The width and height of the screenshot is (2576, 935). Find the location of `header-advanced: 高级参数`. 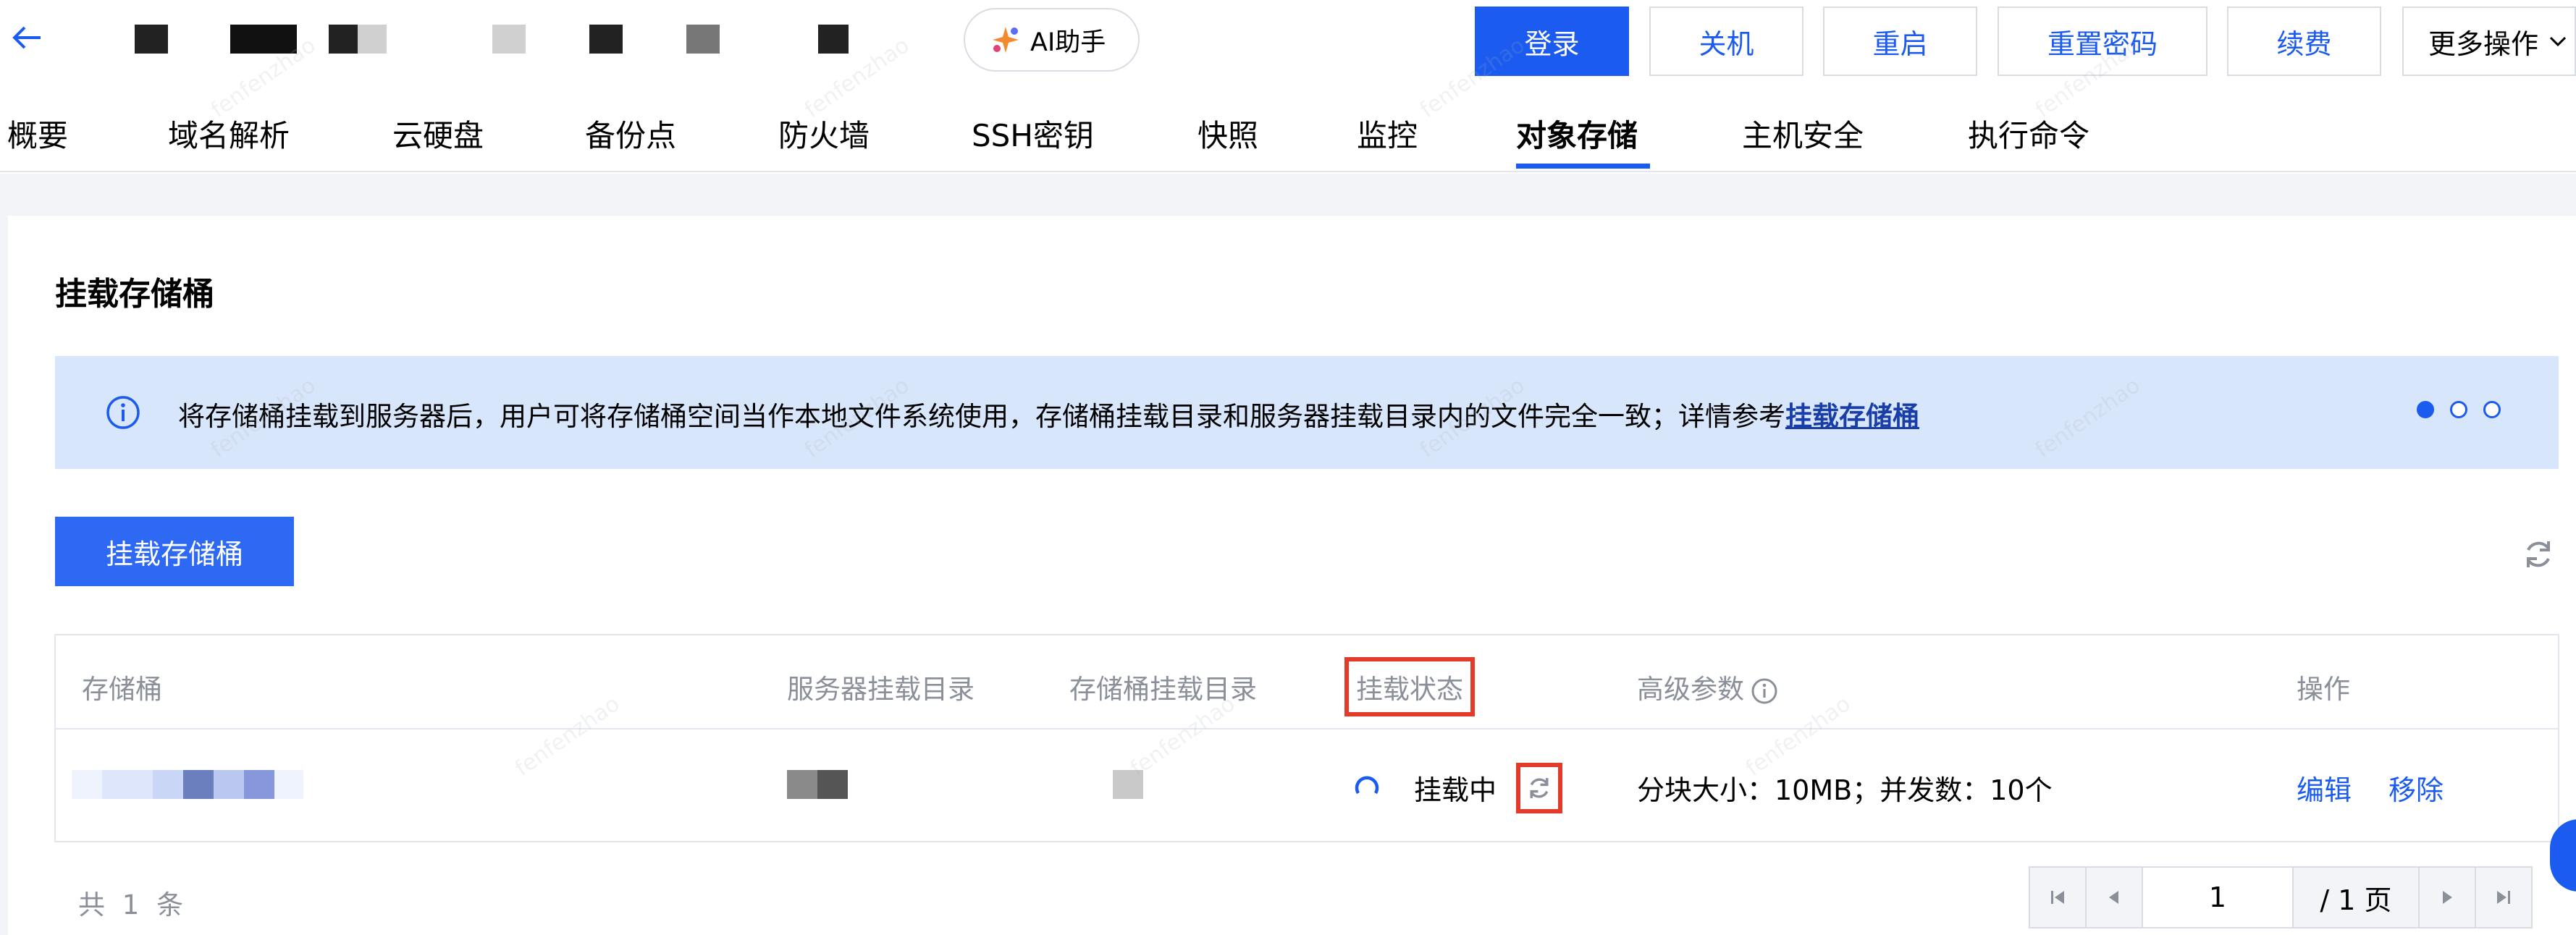

header-advanced: 高级参数 is located at coordinates (1708, 686).